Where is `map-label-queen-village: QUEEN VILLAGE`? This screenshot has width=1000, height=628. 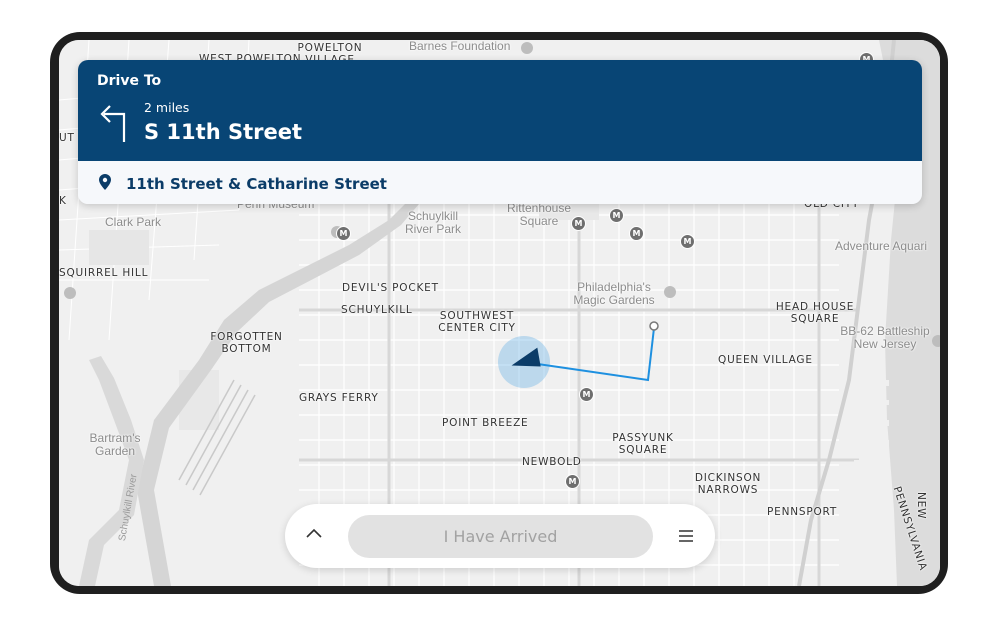
map-label-queen-village: QUEEN VILLAGE is located at coordinates (765, 360).